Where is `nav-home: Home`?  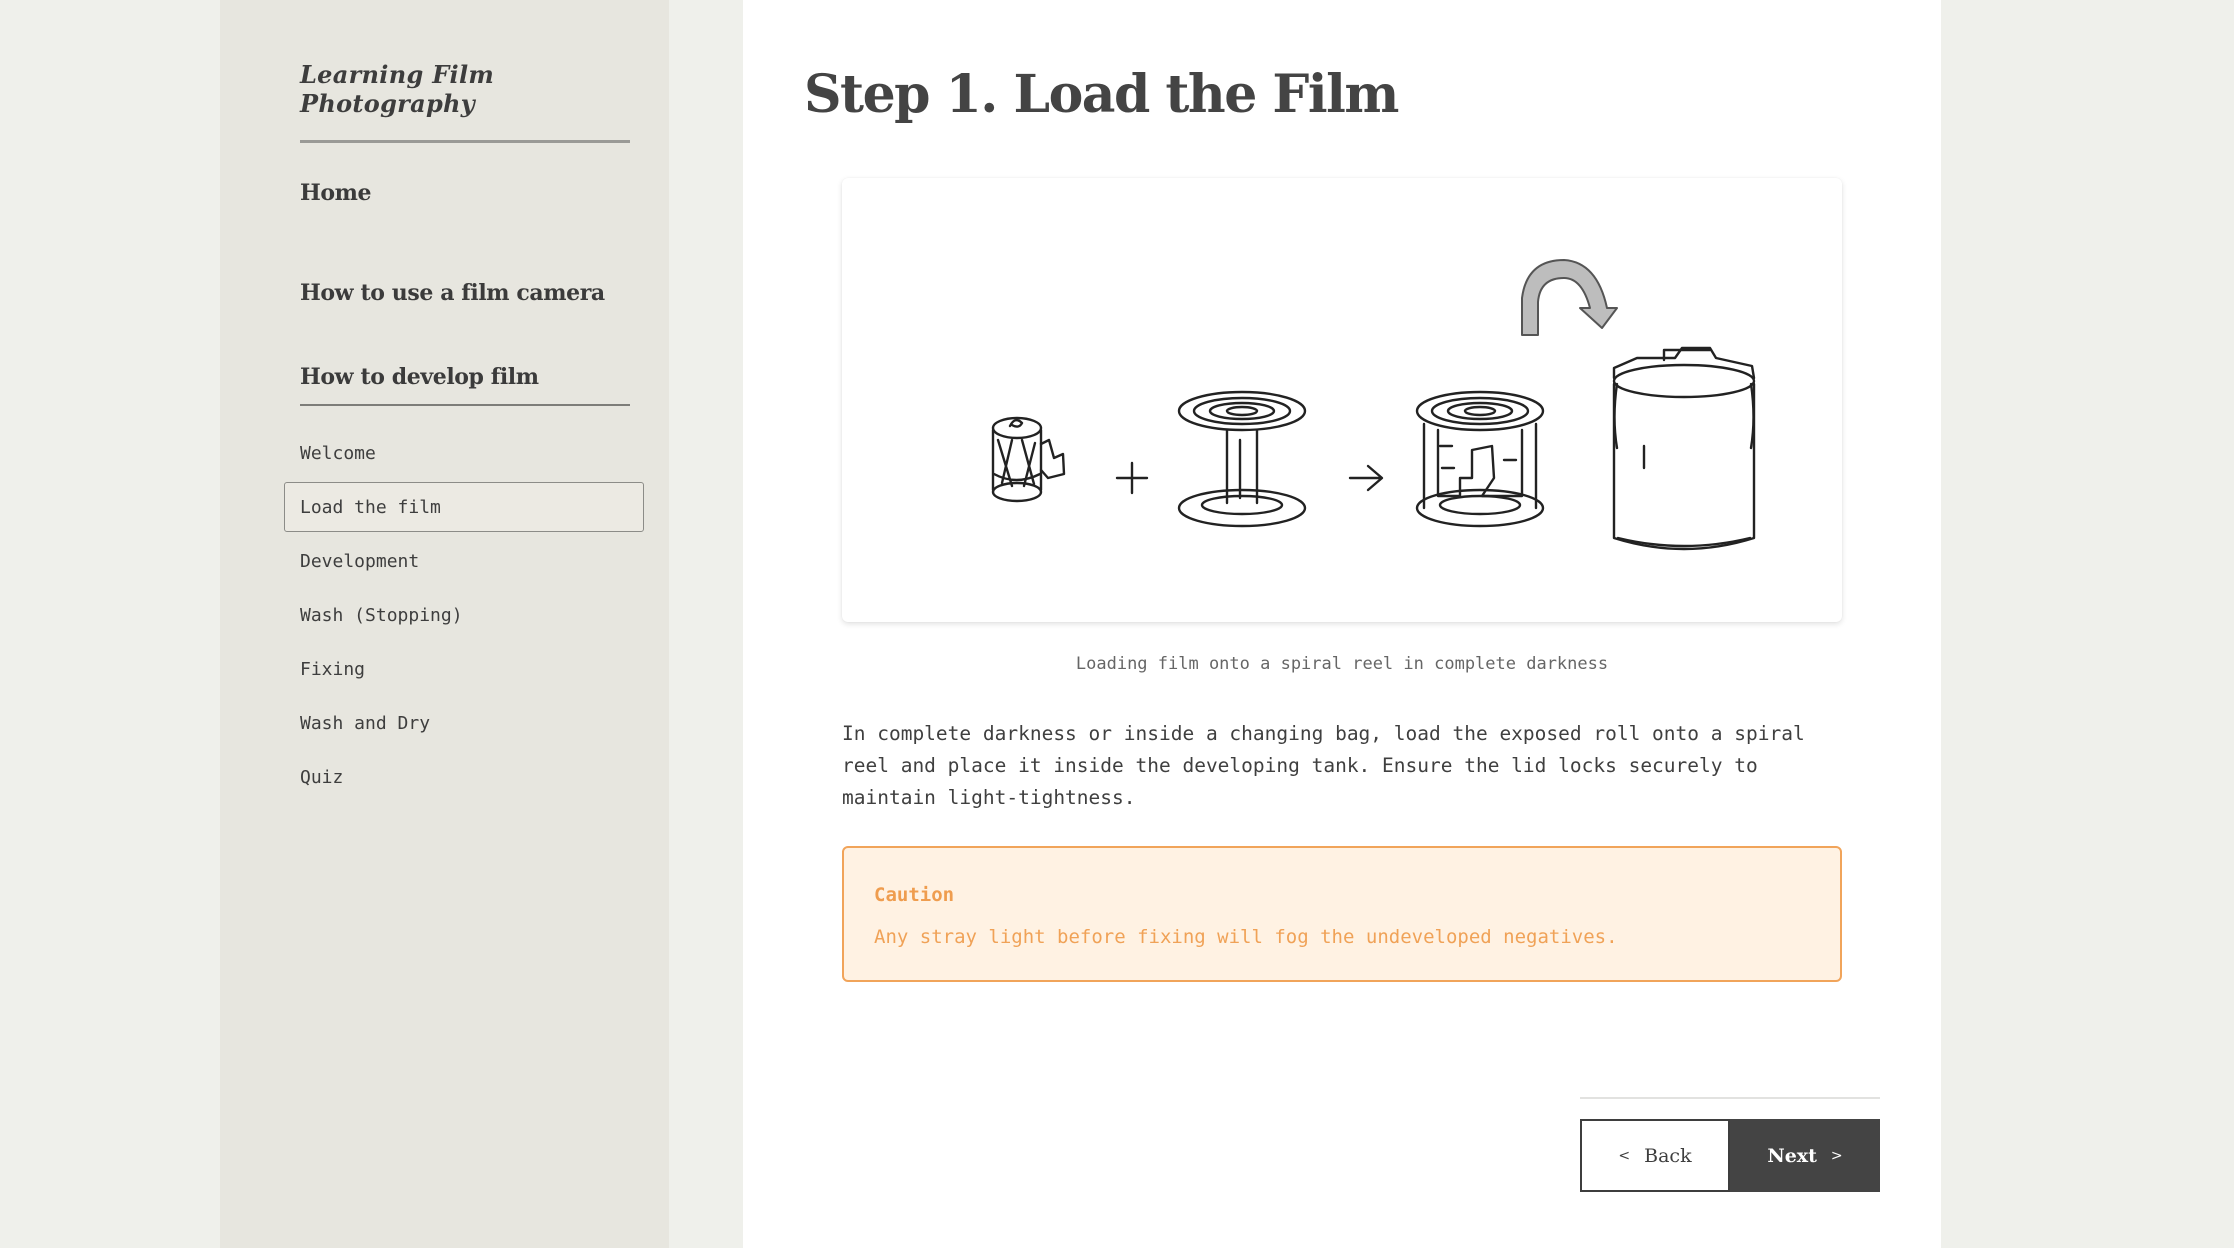 nav-home: Home is located at coordinates (336, 193).